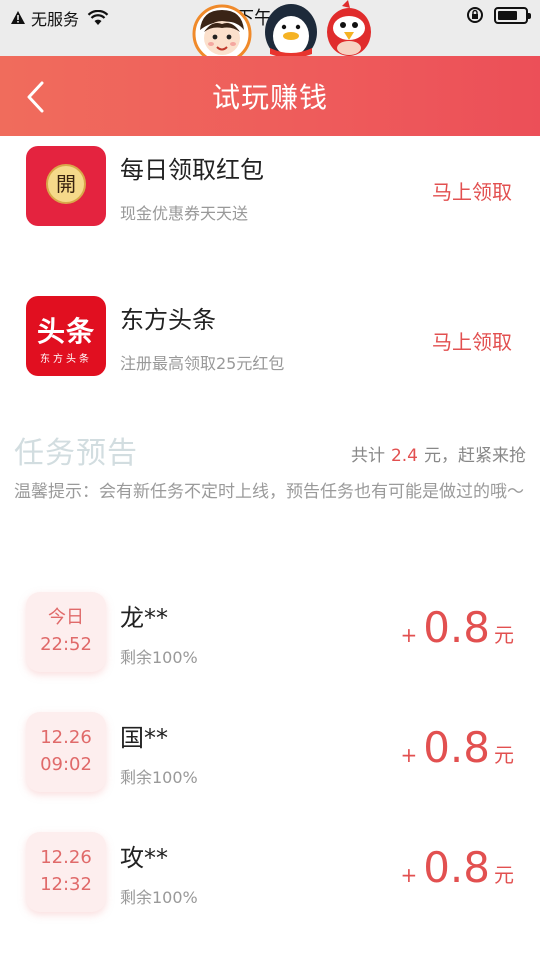 The image size is (540, 960). I want to click on hongbao-app-icon: 開, so click(66, 186).